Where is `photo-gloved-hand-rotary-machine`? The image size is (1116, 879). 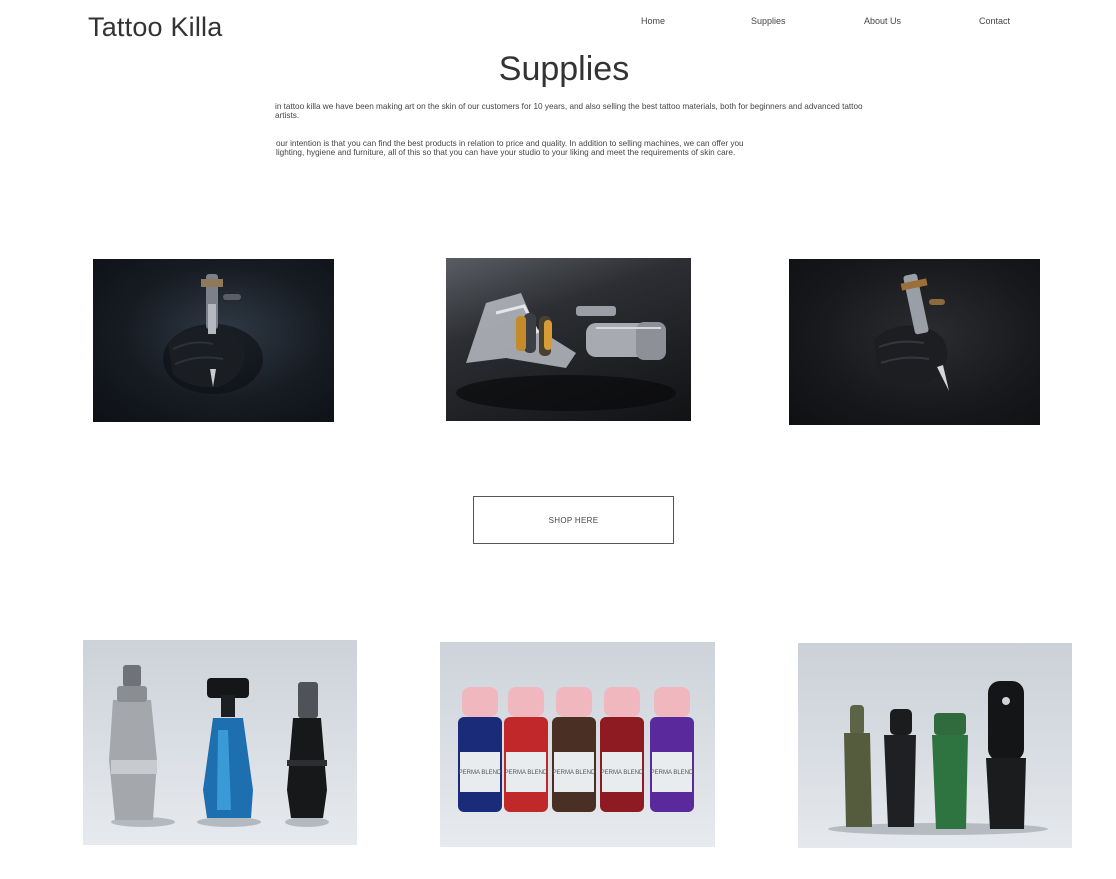 photo-gloved-hand-rotary-machine is located at coordinates (914, 342).